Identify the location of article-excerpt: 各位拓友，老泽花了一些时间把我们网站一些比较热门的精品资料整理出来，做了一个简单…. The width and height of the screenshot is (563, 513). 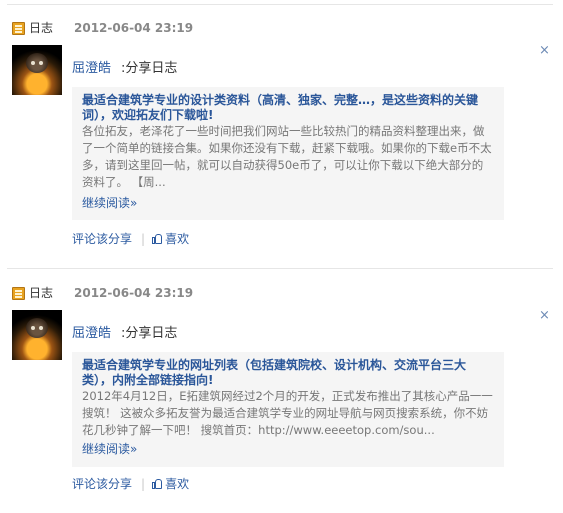
(287, 156).